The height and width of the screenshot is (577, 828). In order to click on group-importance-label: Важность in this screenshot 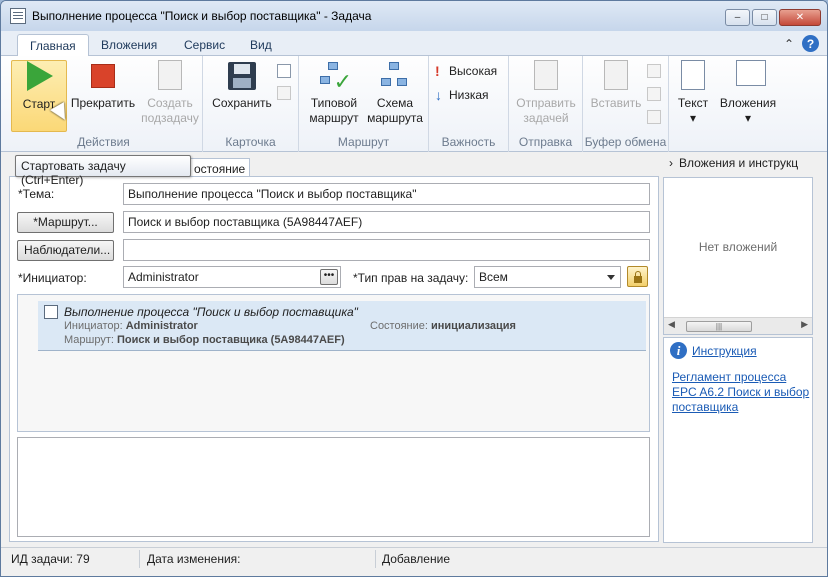, I will do `click(468, 142)`.